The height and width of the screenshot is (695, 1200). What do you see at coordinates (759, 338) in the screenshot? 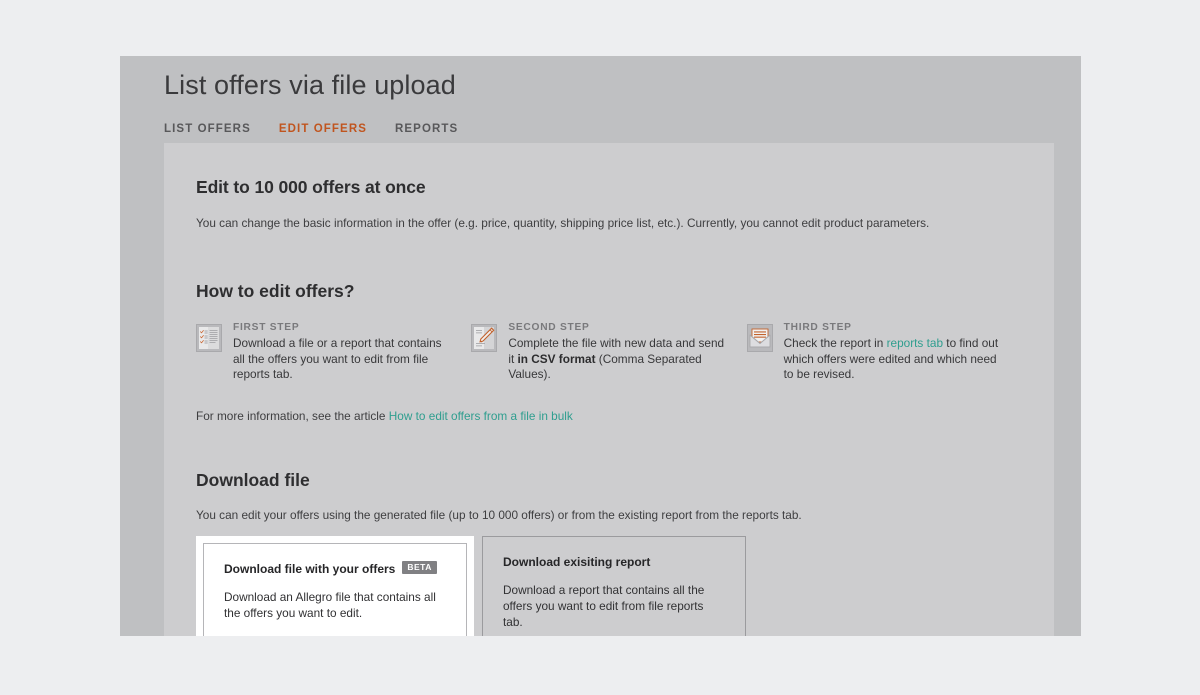
I see `envelope-mail-icon` at bounding box center [759, 338].